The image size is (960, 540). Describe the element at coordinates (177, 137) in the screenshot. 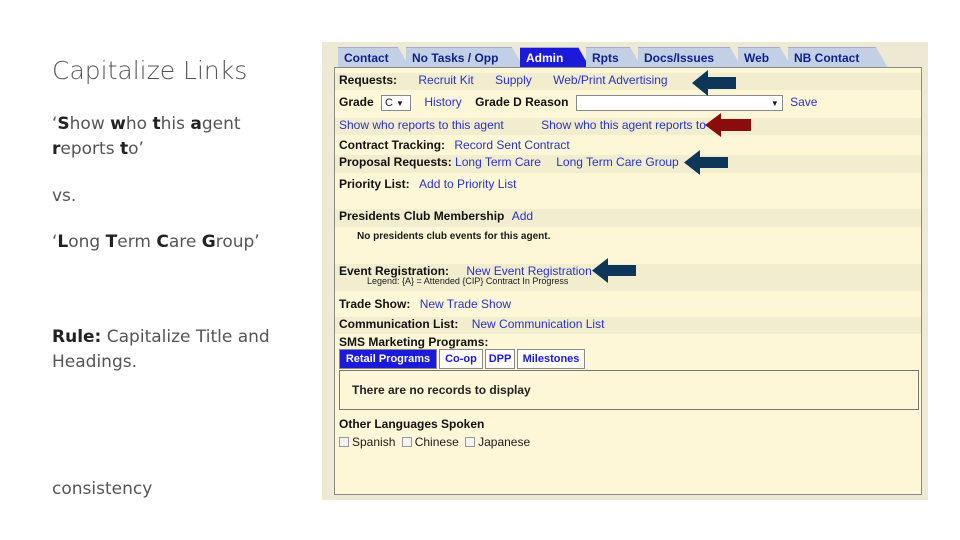

I see `example-lowercase-link-text: ‘Show who this agent reports to’` at that location.